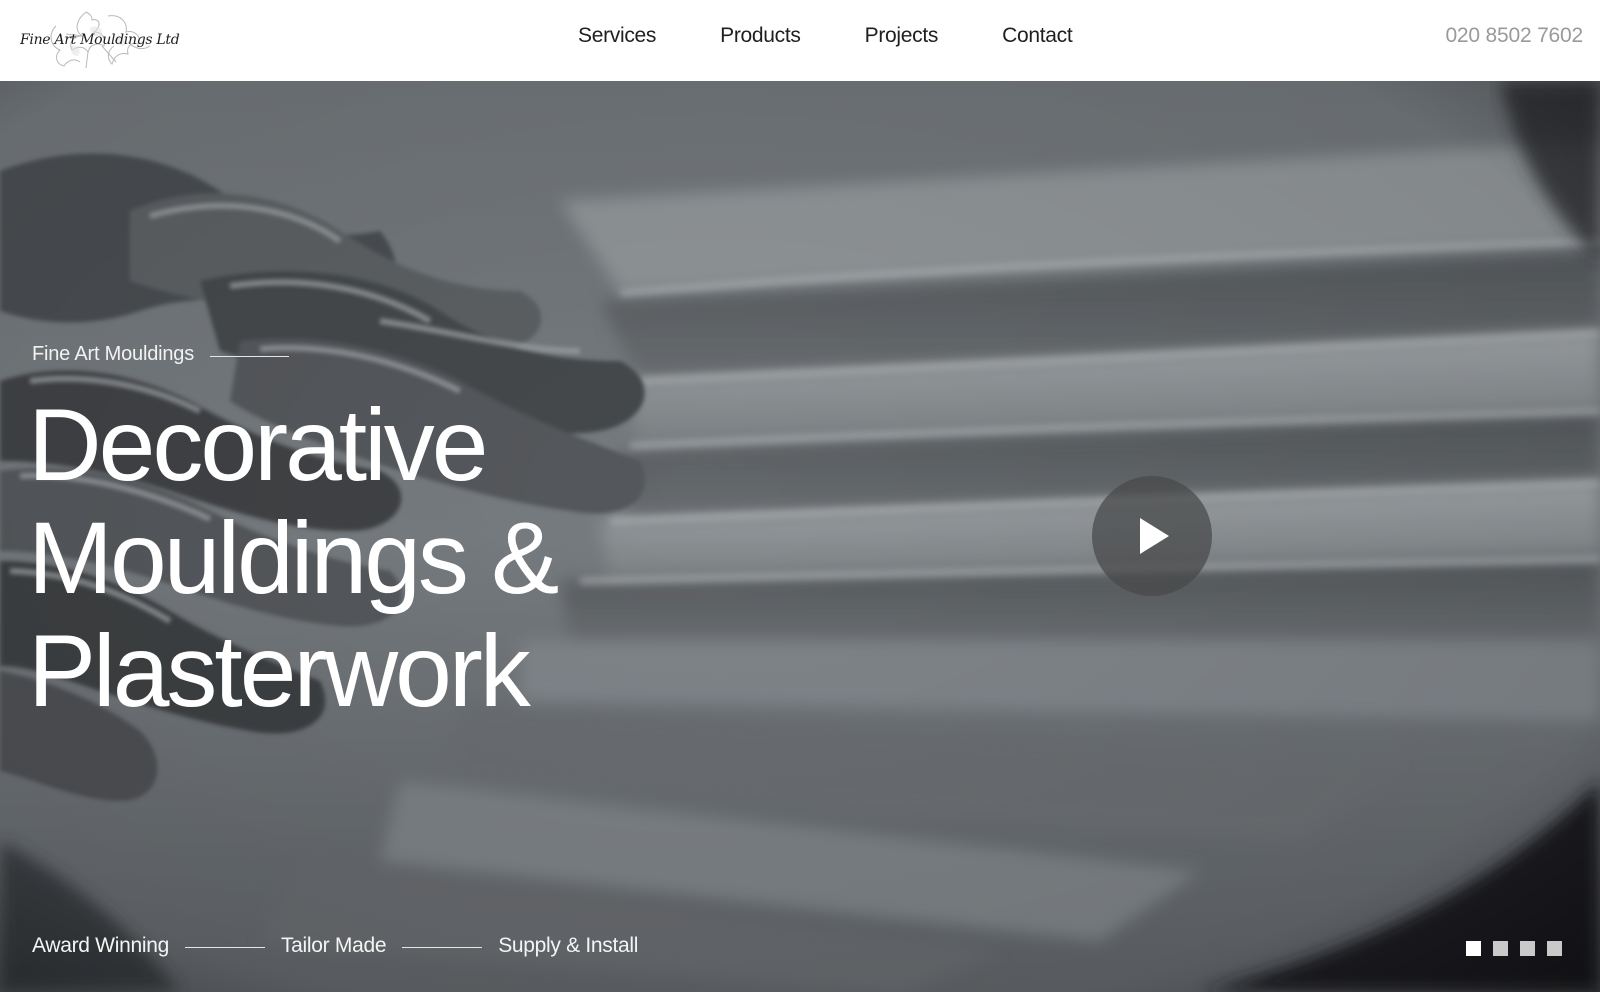 The image size is (1600, 992). I want to click on hero-headline: Decorative Mouldings & Plasterwork, so click(378, 558).